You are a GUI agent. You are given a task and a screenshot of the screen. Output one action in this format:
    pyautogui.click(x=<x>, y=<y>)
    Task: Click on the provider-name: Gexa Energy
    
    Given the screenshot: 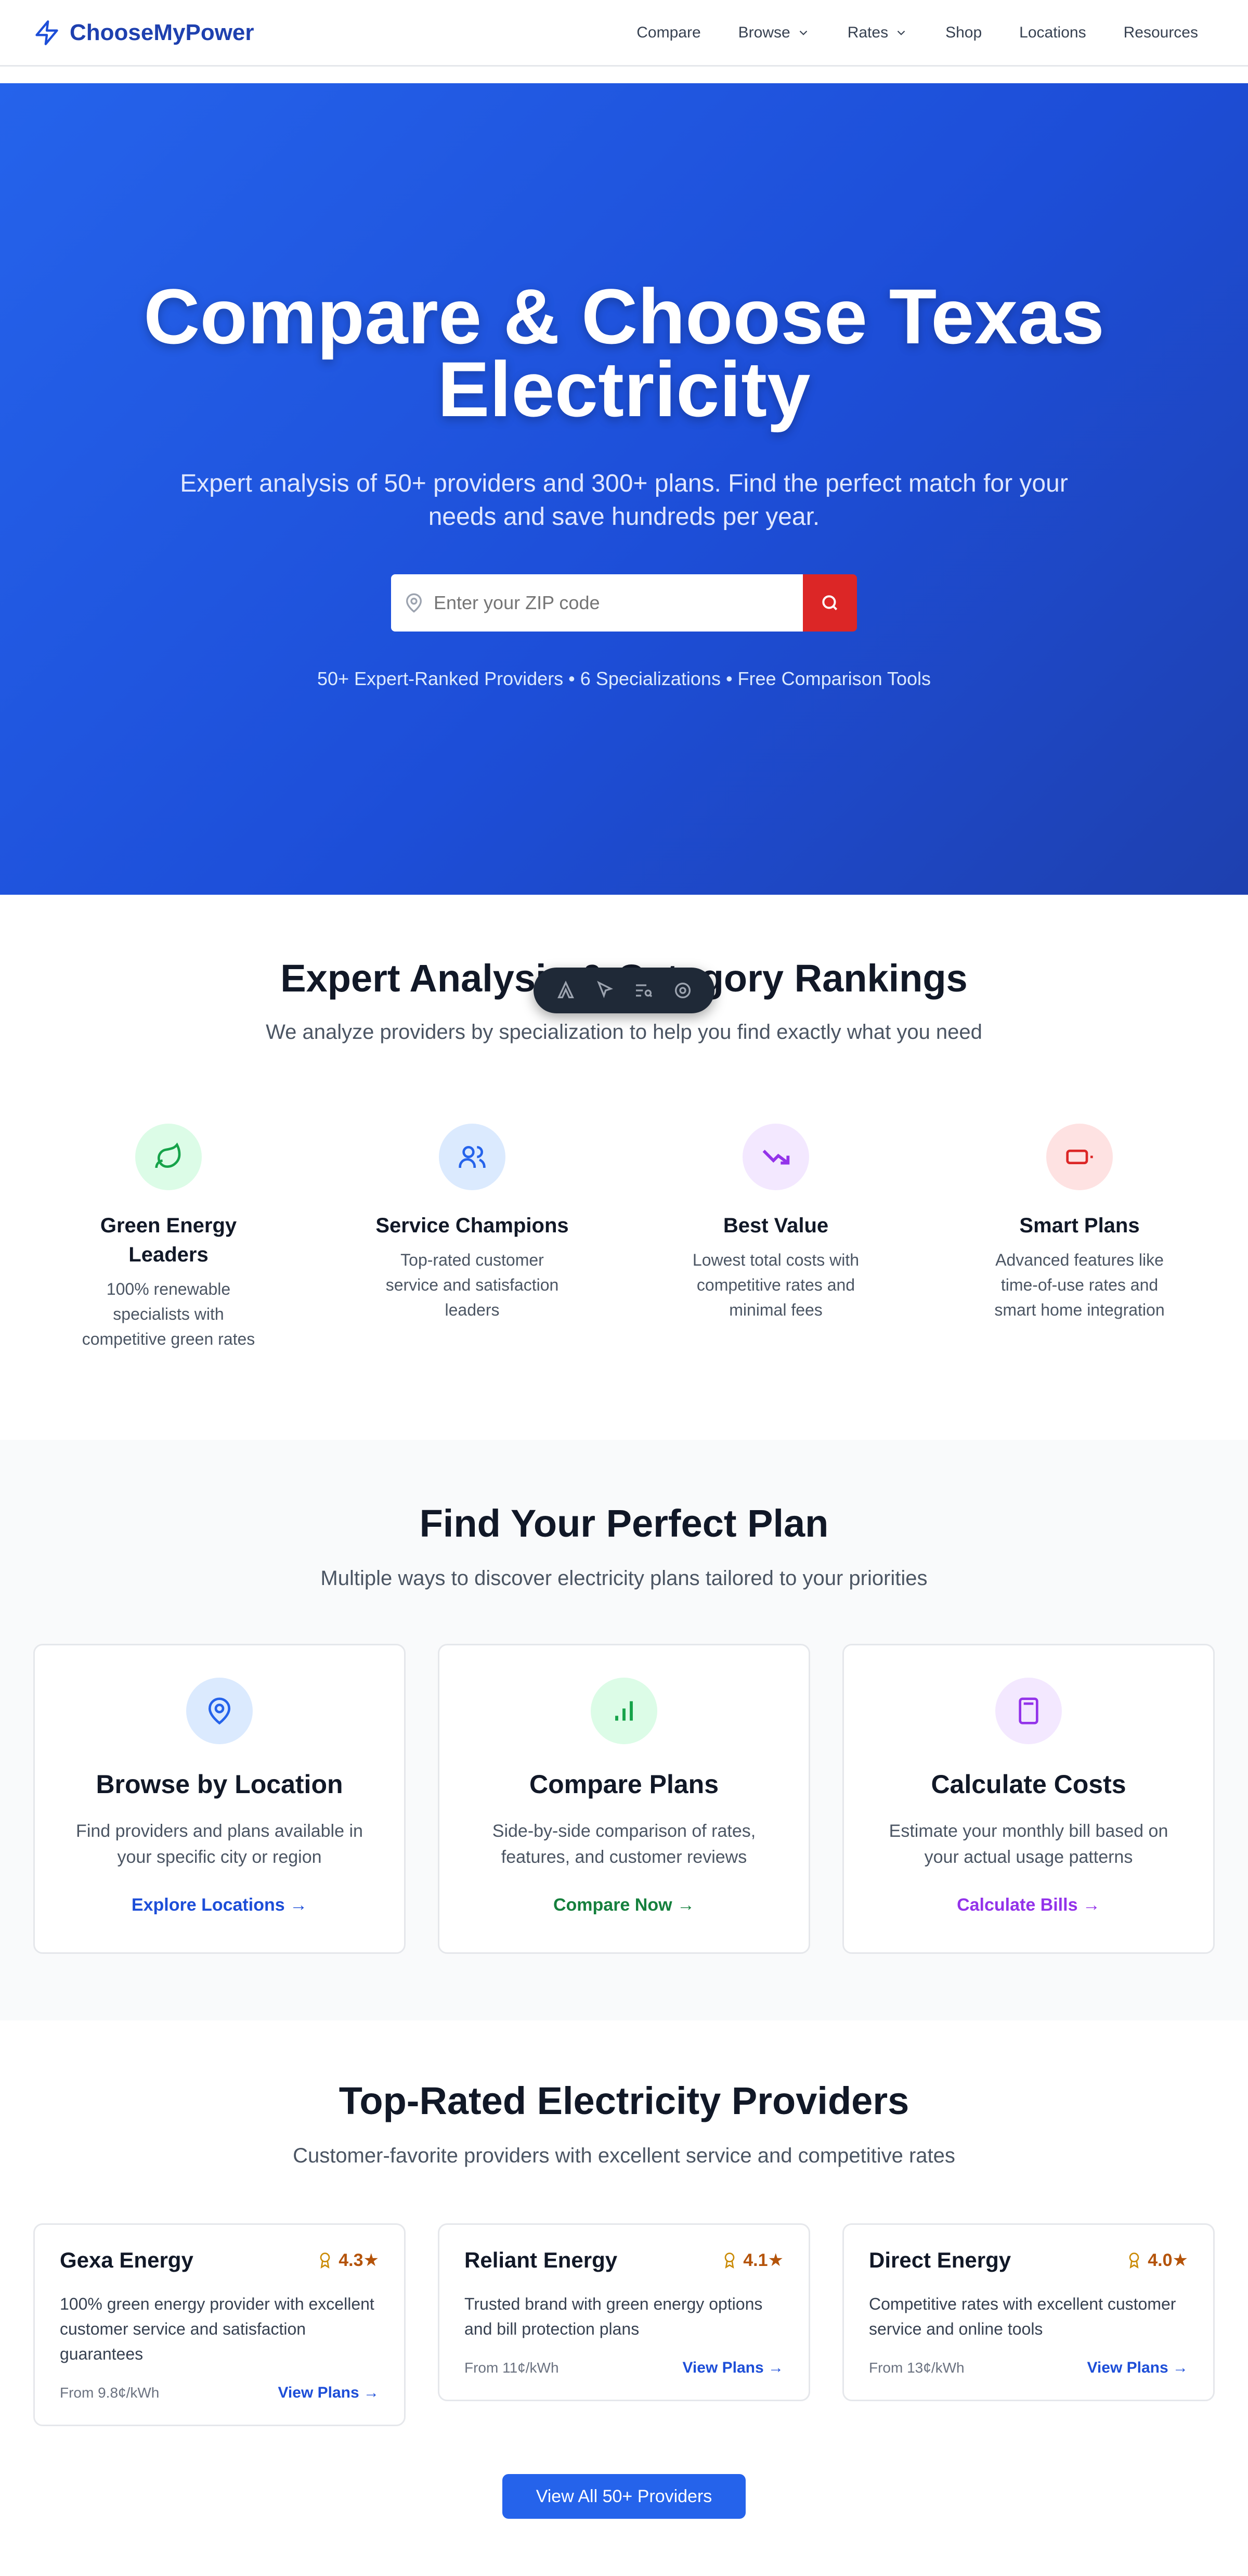 What is the action you would take?
    pyautogui.click(x=126, y=2260)
    